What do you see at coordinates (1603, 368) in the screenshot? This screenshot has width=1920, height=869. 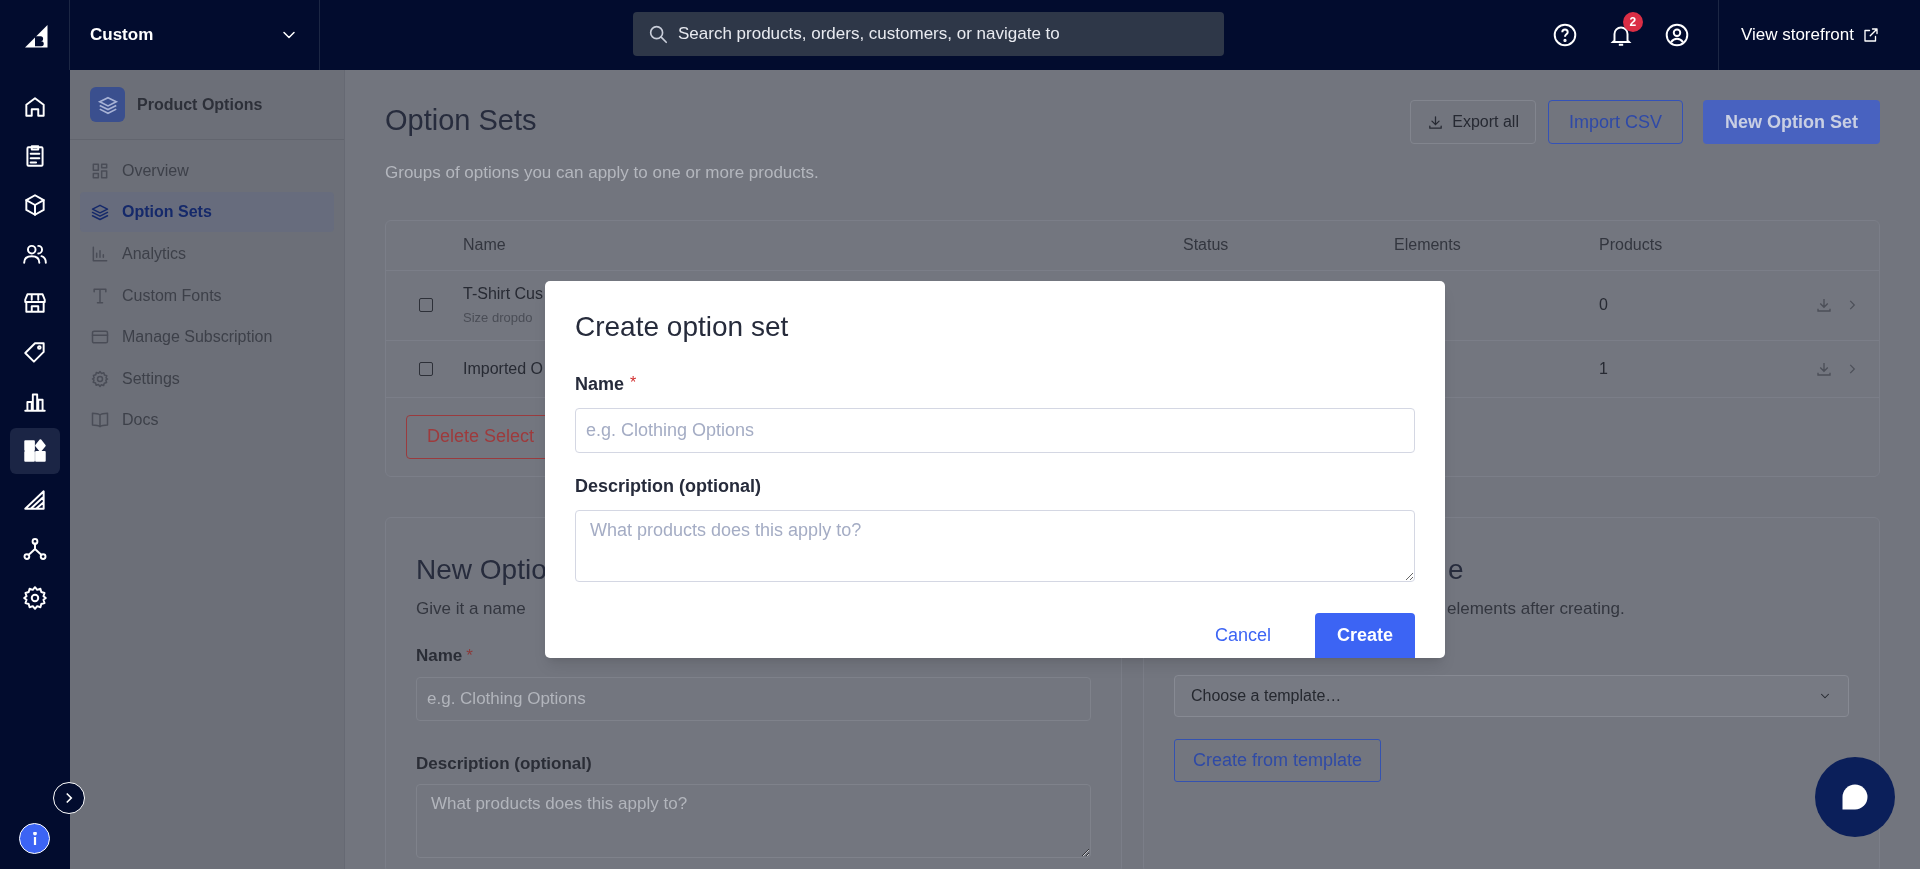 I see `products-count: 1` at bounding box center [1603, 368].